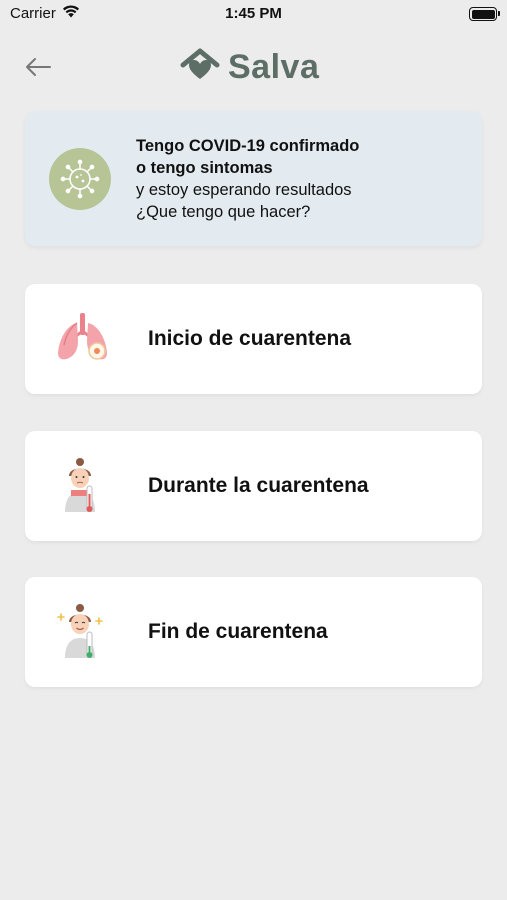 The image size is (507, 900). I want to click on recovered-person-icon, so click(83, 632).